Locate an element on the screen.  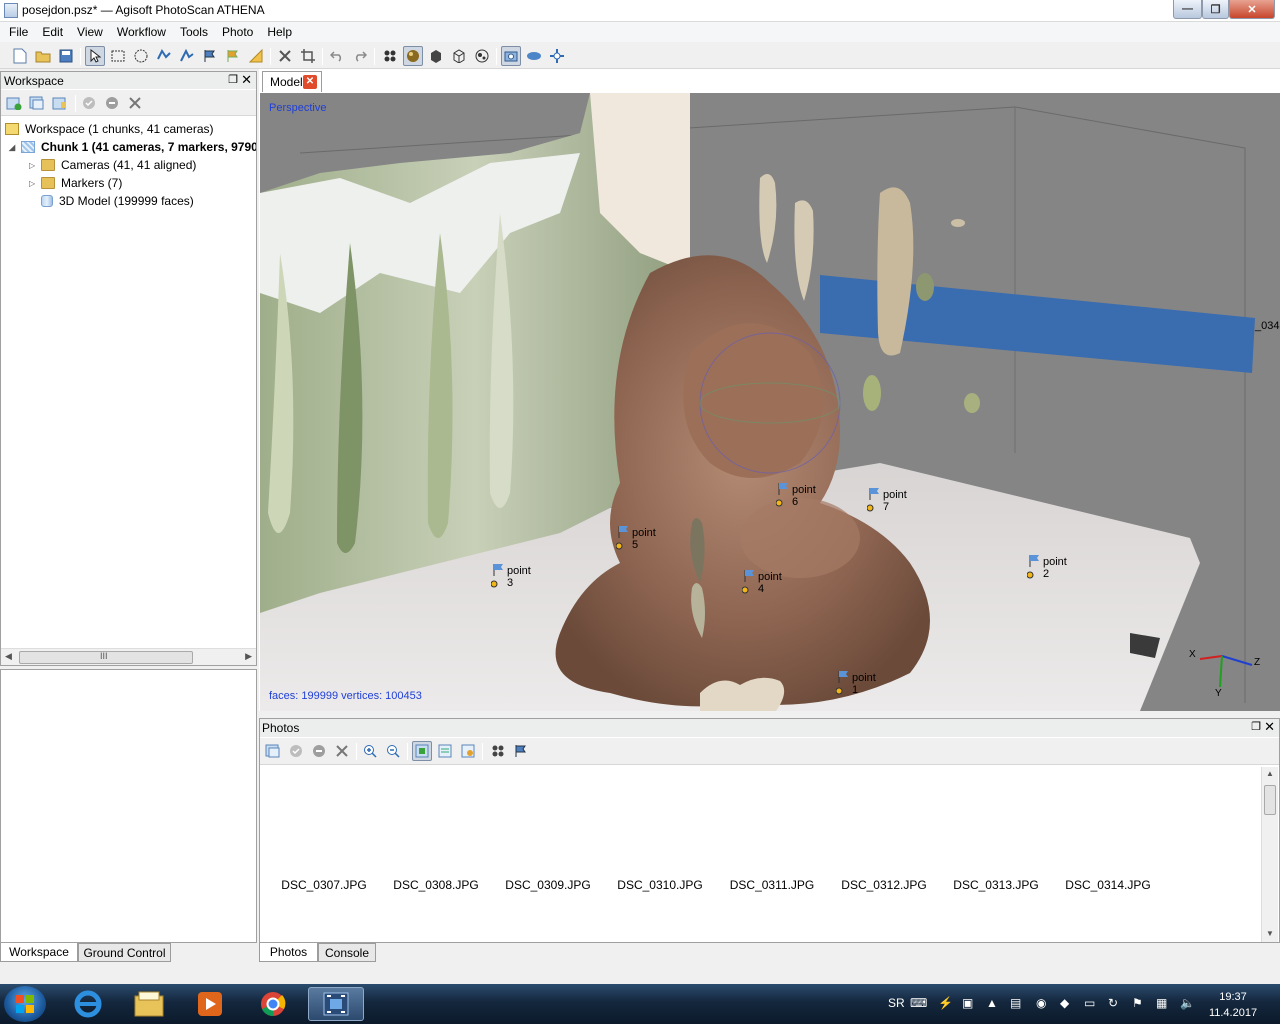
scroll-up-icon: ▲ is located at coordinates (1270, 773).